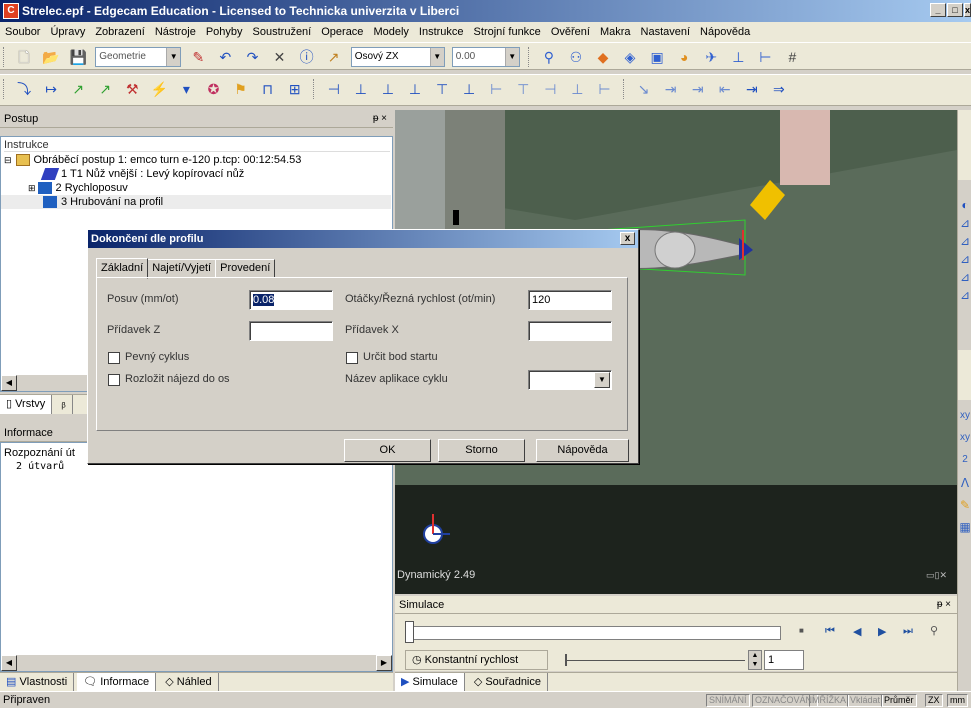 The width and height of the screenshot is (971, 708). Describe the element at coordinates (388, 89) in the screenshot. I see `cycle-3-icon: ⊥` at that location.